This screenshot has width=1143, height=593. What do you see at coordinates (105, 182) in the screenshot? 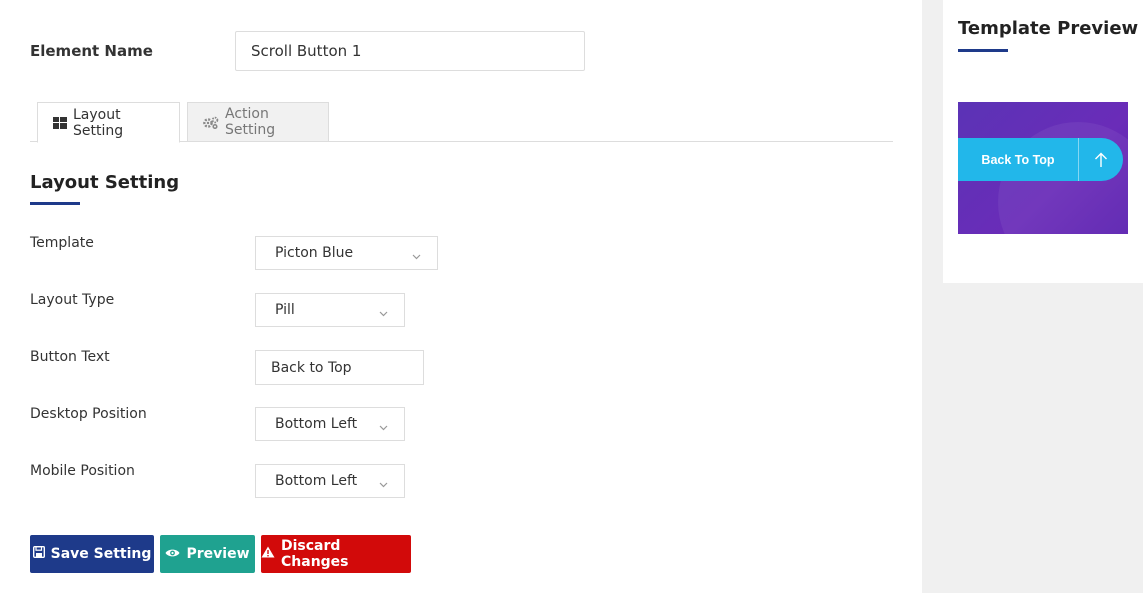
I see `section-title: Layout Setting` at bounding box center [105, 182].